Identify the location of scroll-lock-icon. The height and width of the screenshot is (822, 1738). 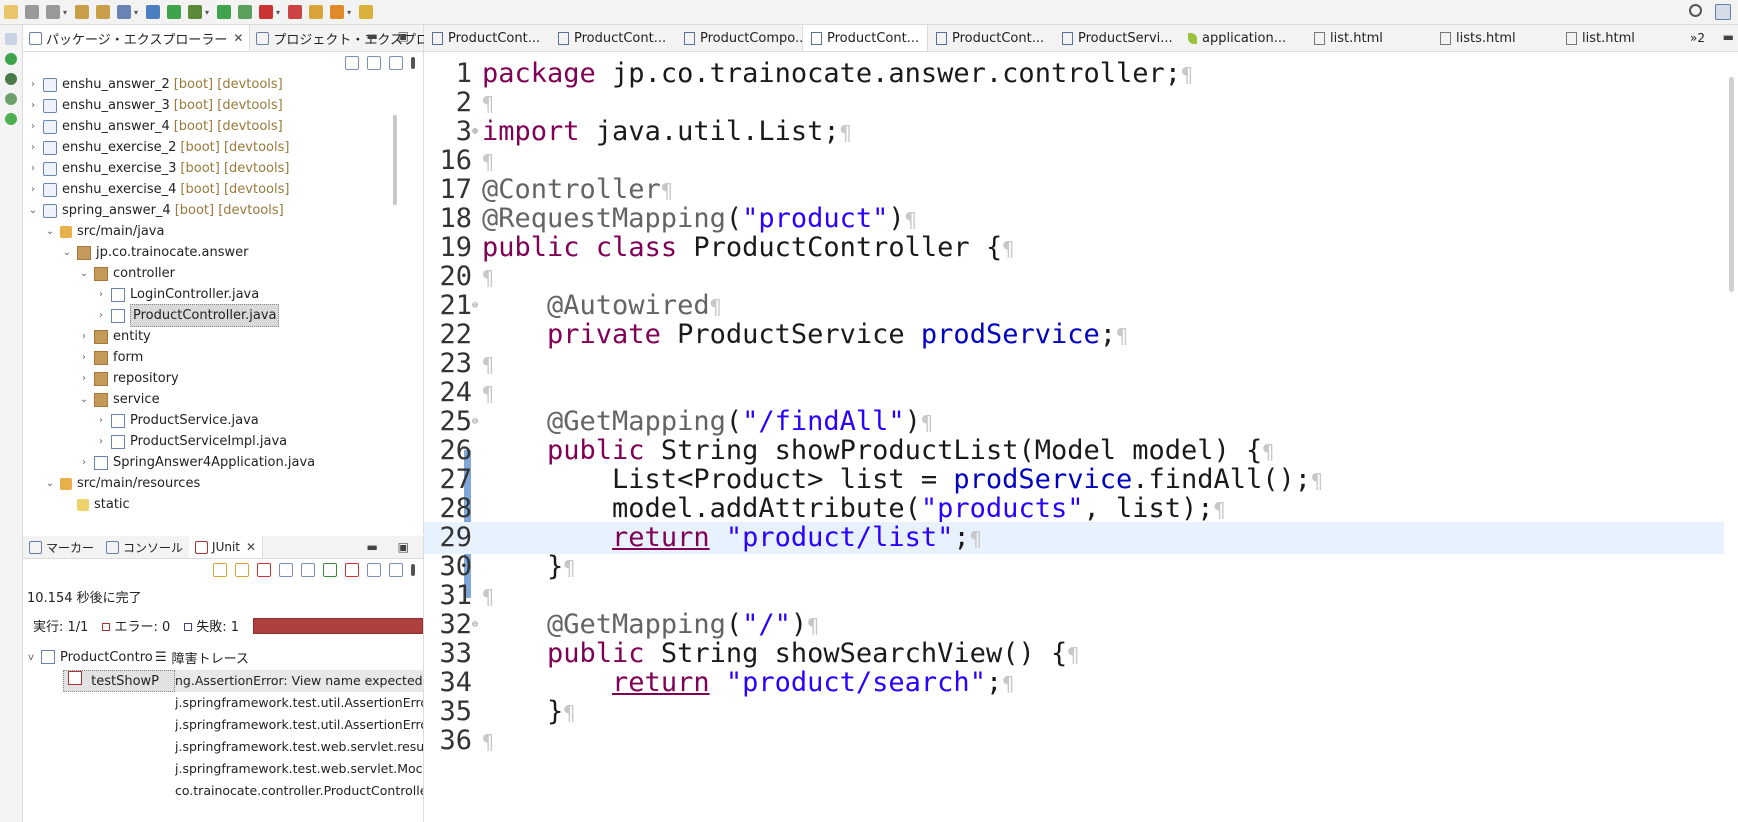
(286, 570).